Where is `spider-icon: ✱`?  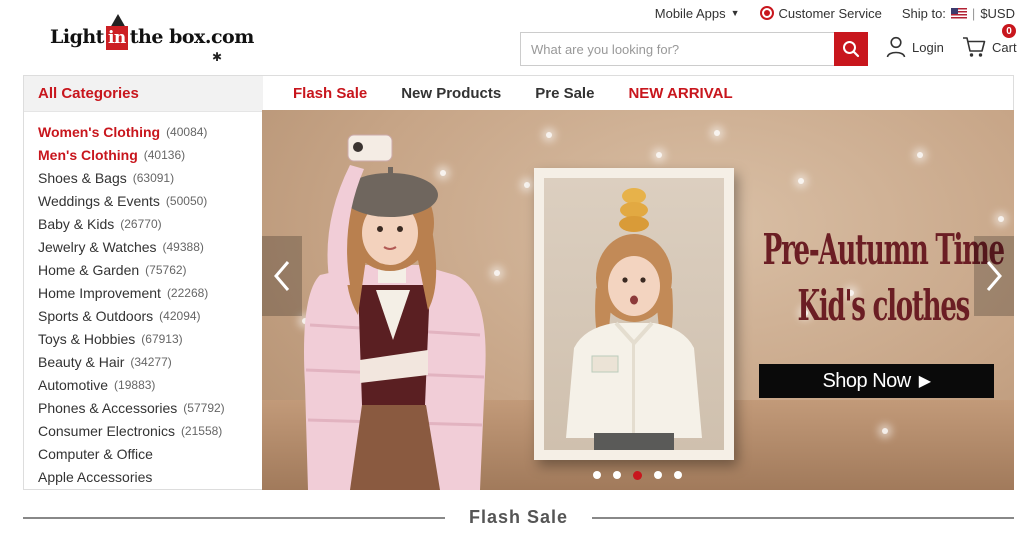
spider-icon: ✱ is located at coordinates (217, 57).